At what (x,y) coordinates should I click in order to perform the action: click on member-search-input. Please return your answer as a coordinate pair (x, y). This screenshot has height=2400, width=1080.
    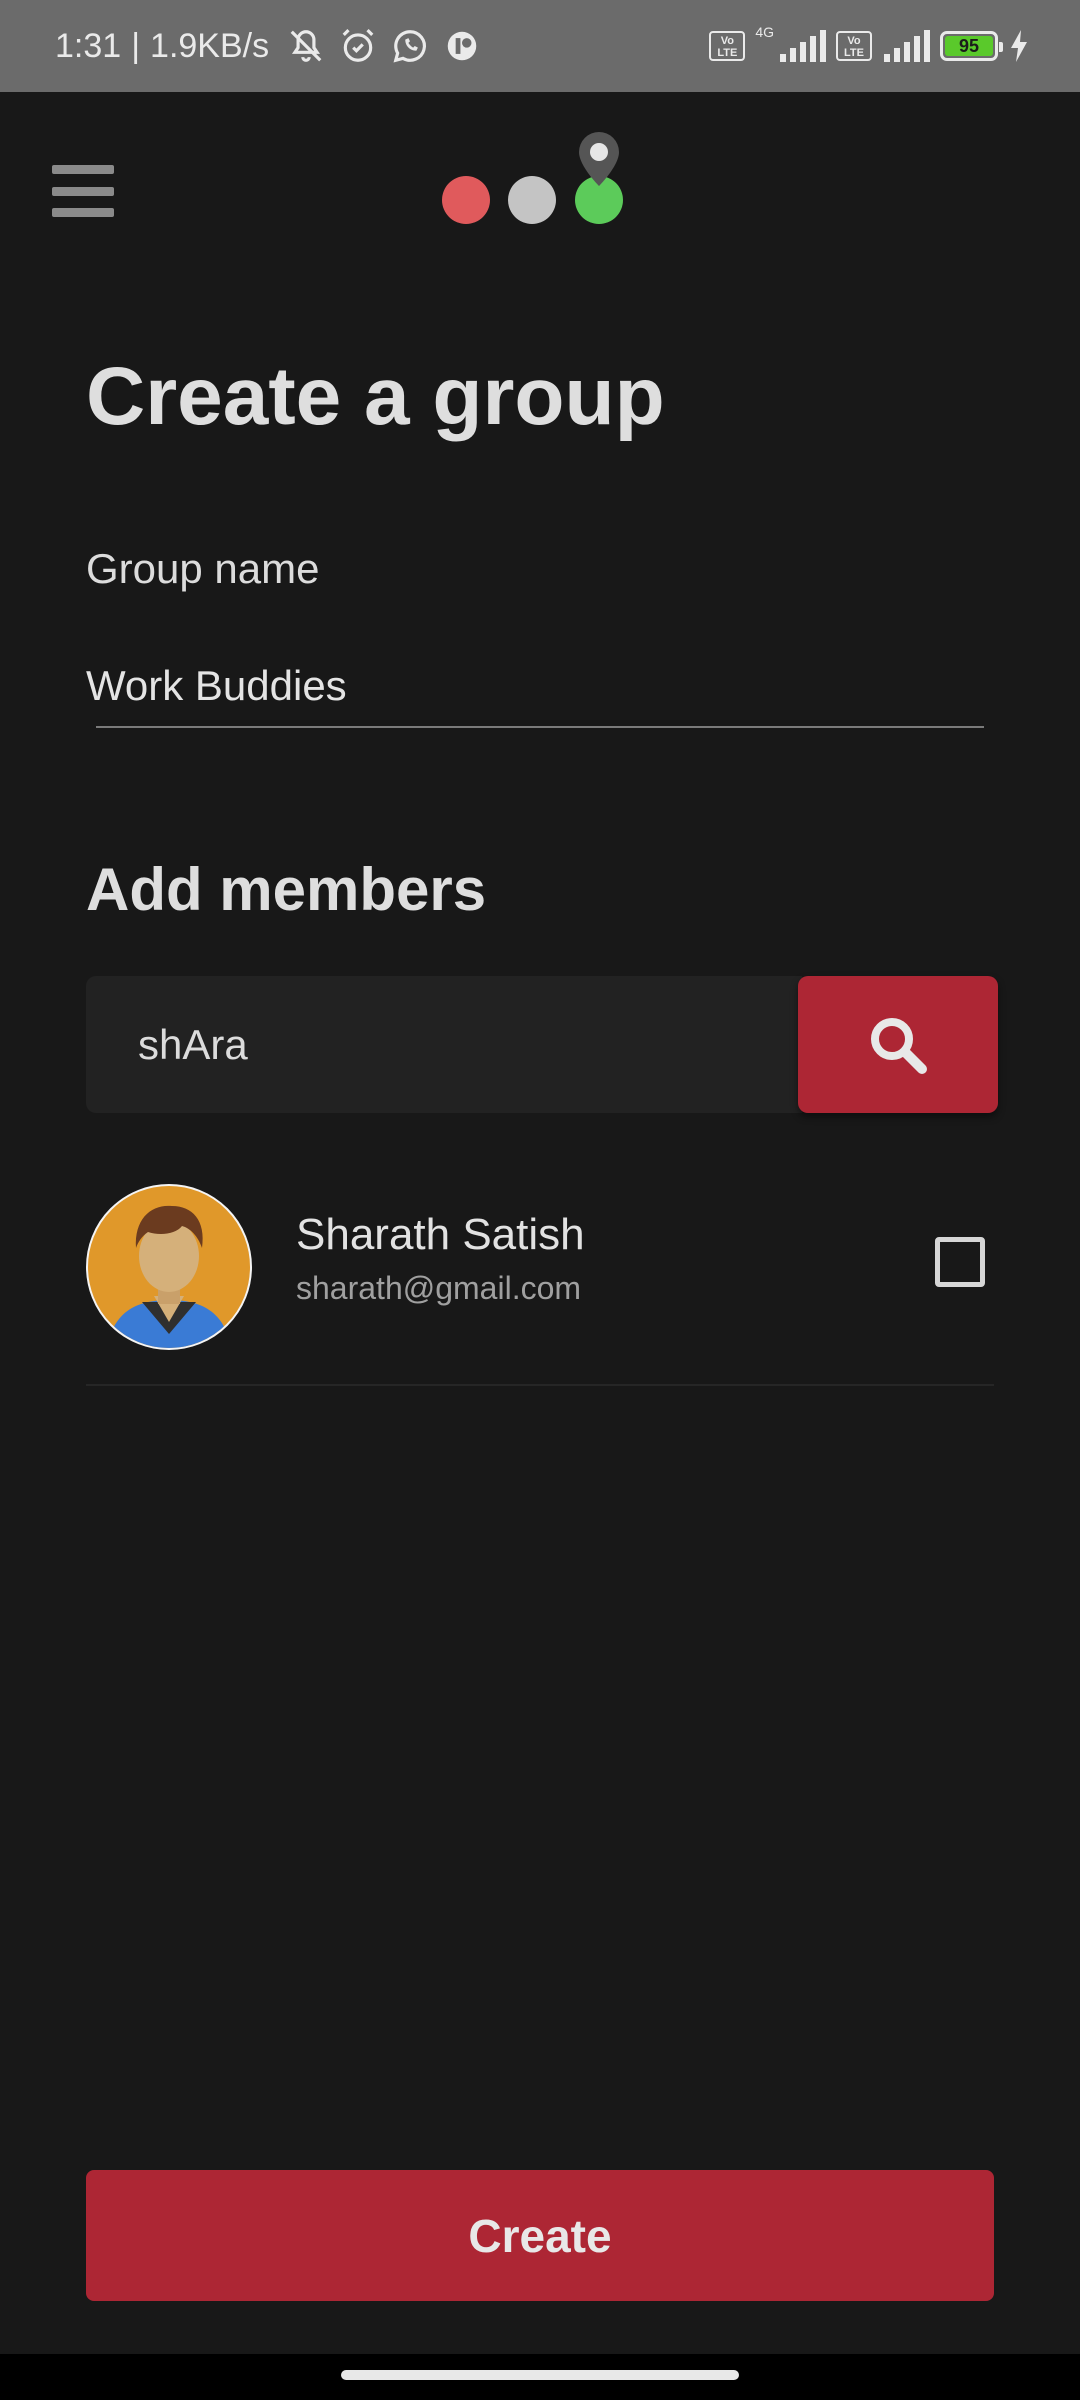
    Looking at the image, I should click on (444, 1044).